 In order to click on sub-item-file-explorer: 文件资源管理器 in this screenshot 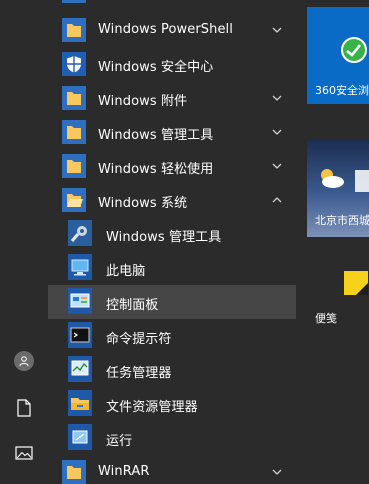, I will do `click(172, 404)`.